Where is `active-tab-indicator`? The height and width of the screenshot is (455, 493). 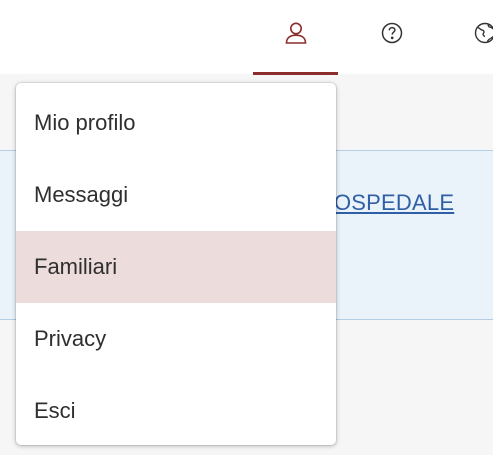 active-tab-indicator is located at coordinates (295, 73).